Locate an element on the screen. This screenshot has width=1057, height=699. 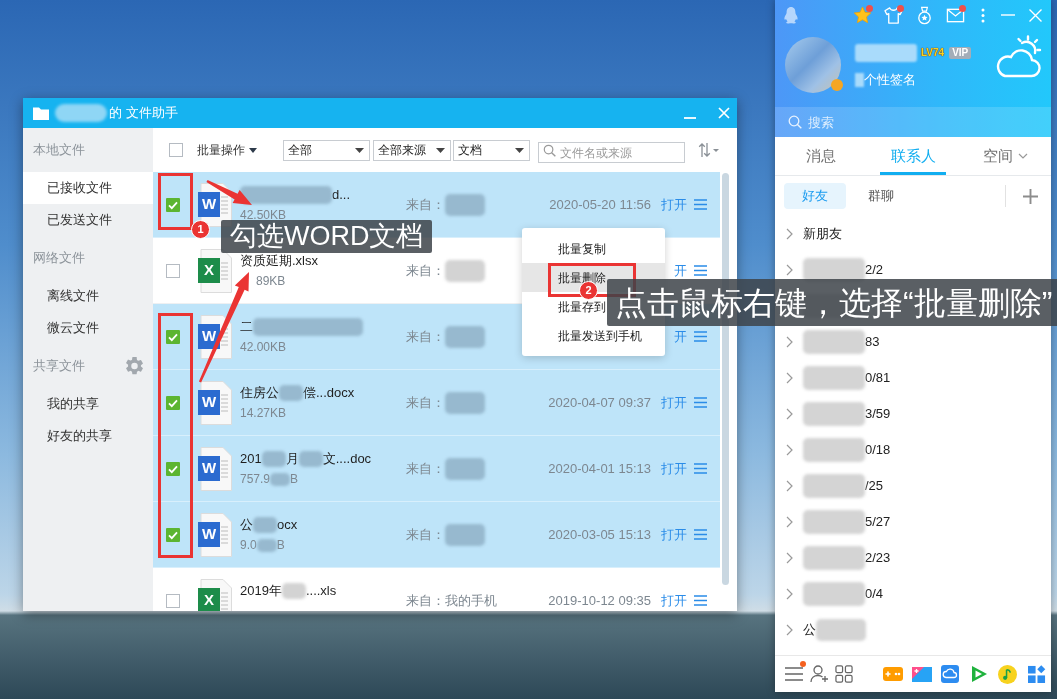
file-name: 住房公 is located at coordinates (259, 393).